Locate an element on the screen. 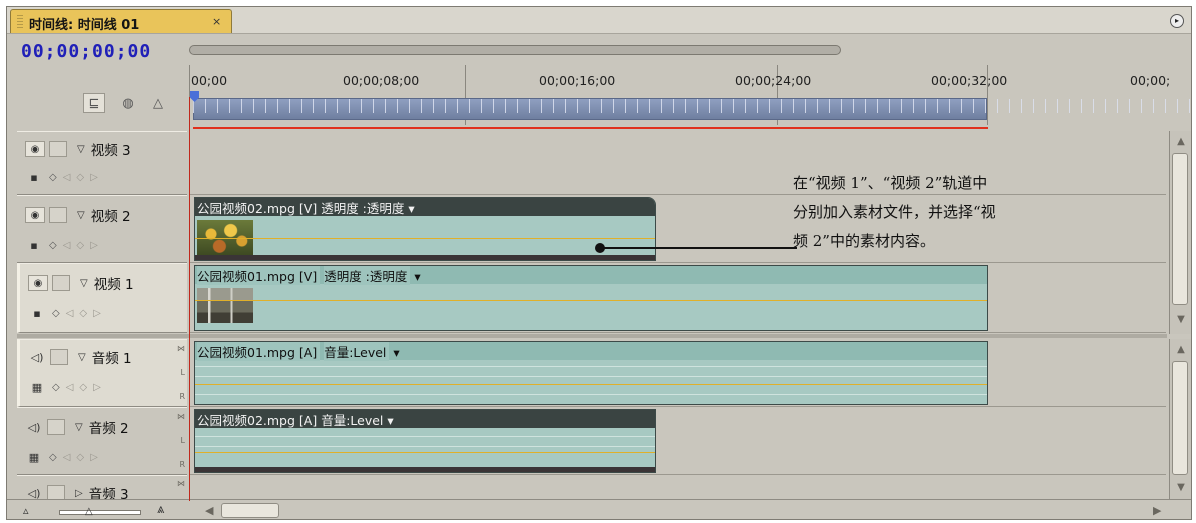 The height and width of the screenshot is (523, 1196). playhead-line is located at coordinates (189, 299).